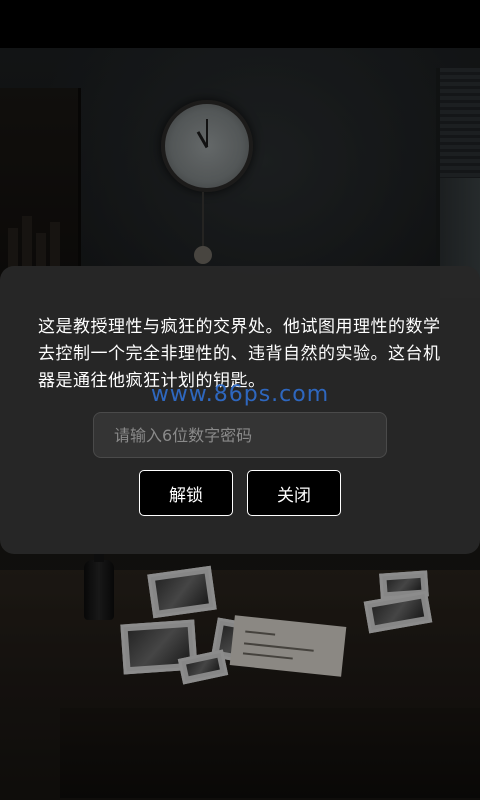 This screenshot has width=480, height=800. I want to click on password-input, so click(240, 435).